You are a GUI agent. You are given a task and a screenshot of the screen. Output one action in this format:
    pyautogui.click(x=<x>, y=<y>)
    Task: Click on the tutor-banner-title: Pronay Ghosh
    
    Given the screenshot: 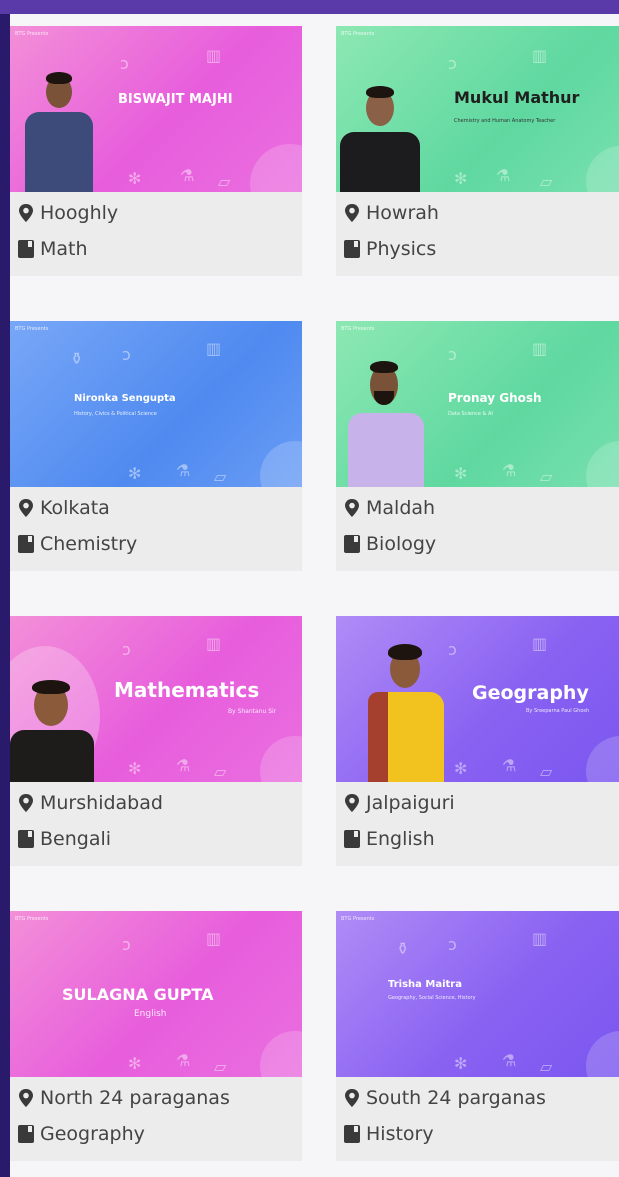 What is the action you would take?
    pyautogui.click(x=495, y=398)
    